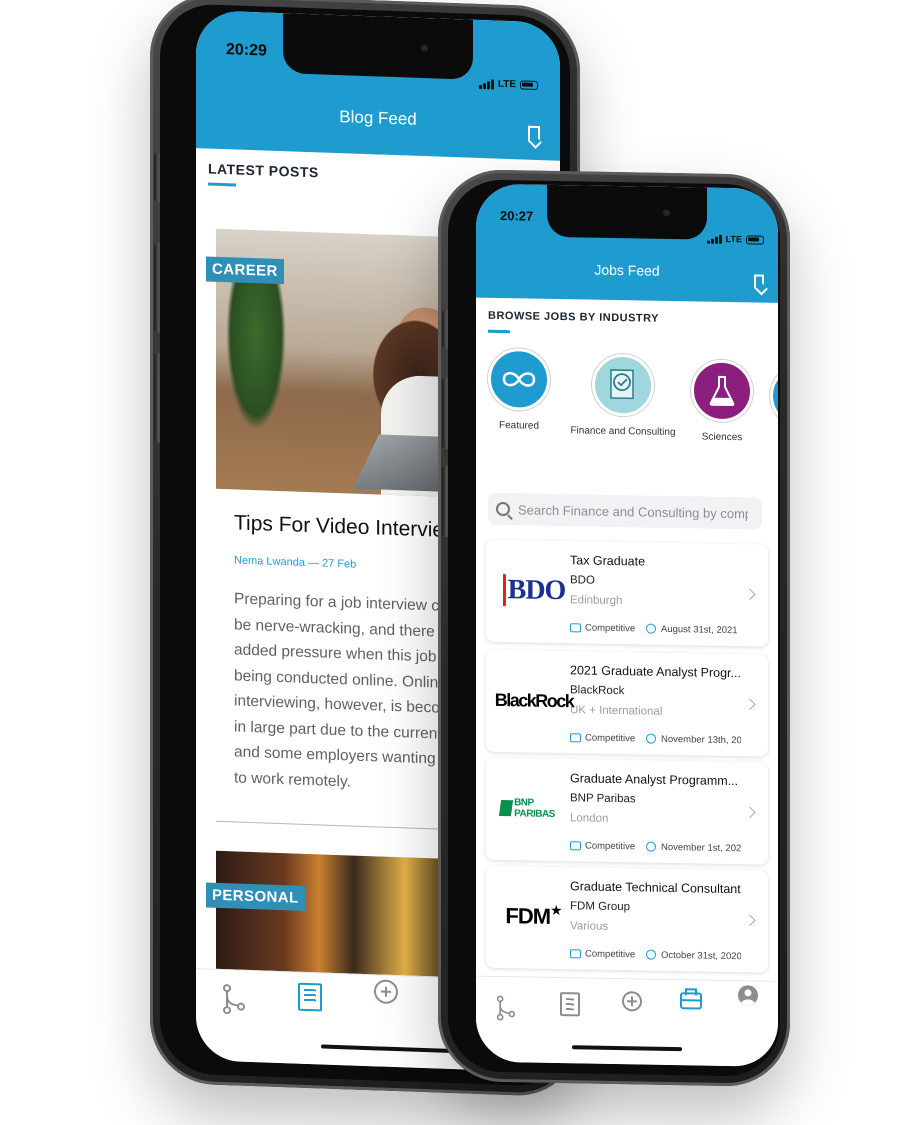  I want to click on job-title: Graduate Technical Consultant, so click(655, 888).